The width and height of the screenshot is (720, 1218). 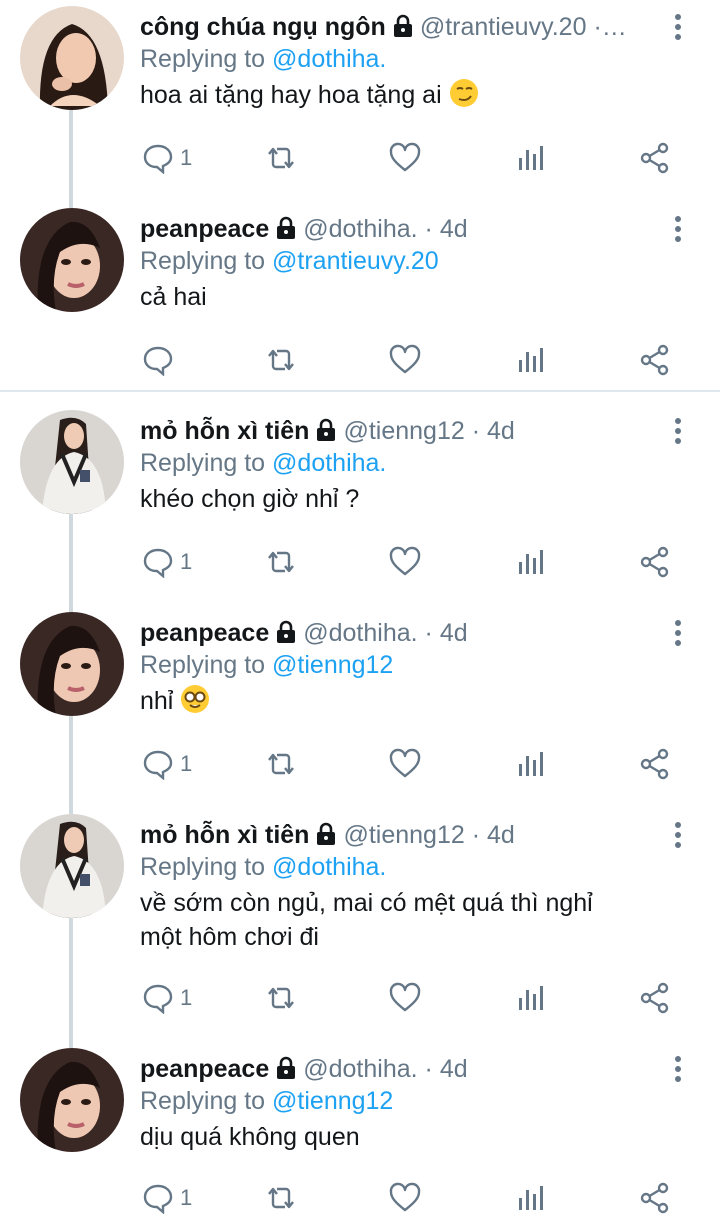 What do you see at coordinates (503, 27) in the screenshot?
I see `user-handle: @trantieuvy.20` at bounding box center [503, 27].